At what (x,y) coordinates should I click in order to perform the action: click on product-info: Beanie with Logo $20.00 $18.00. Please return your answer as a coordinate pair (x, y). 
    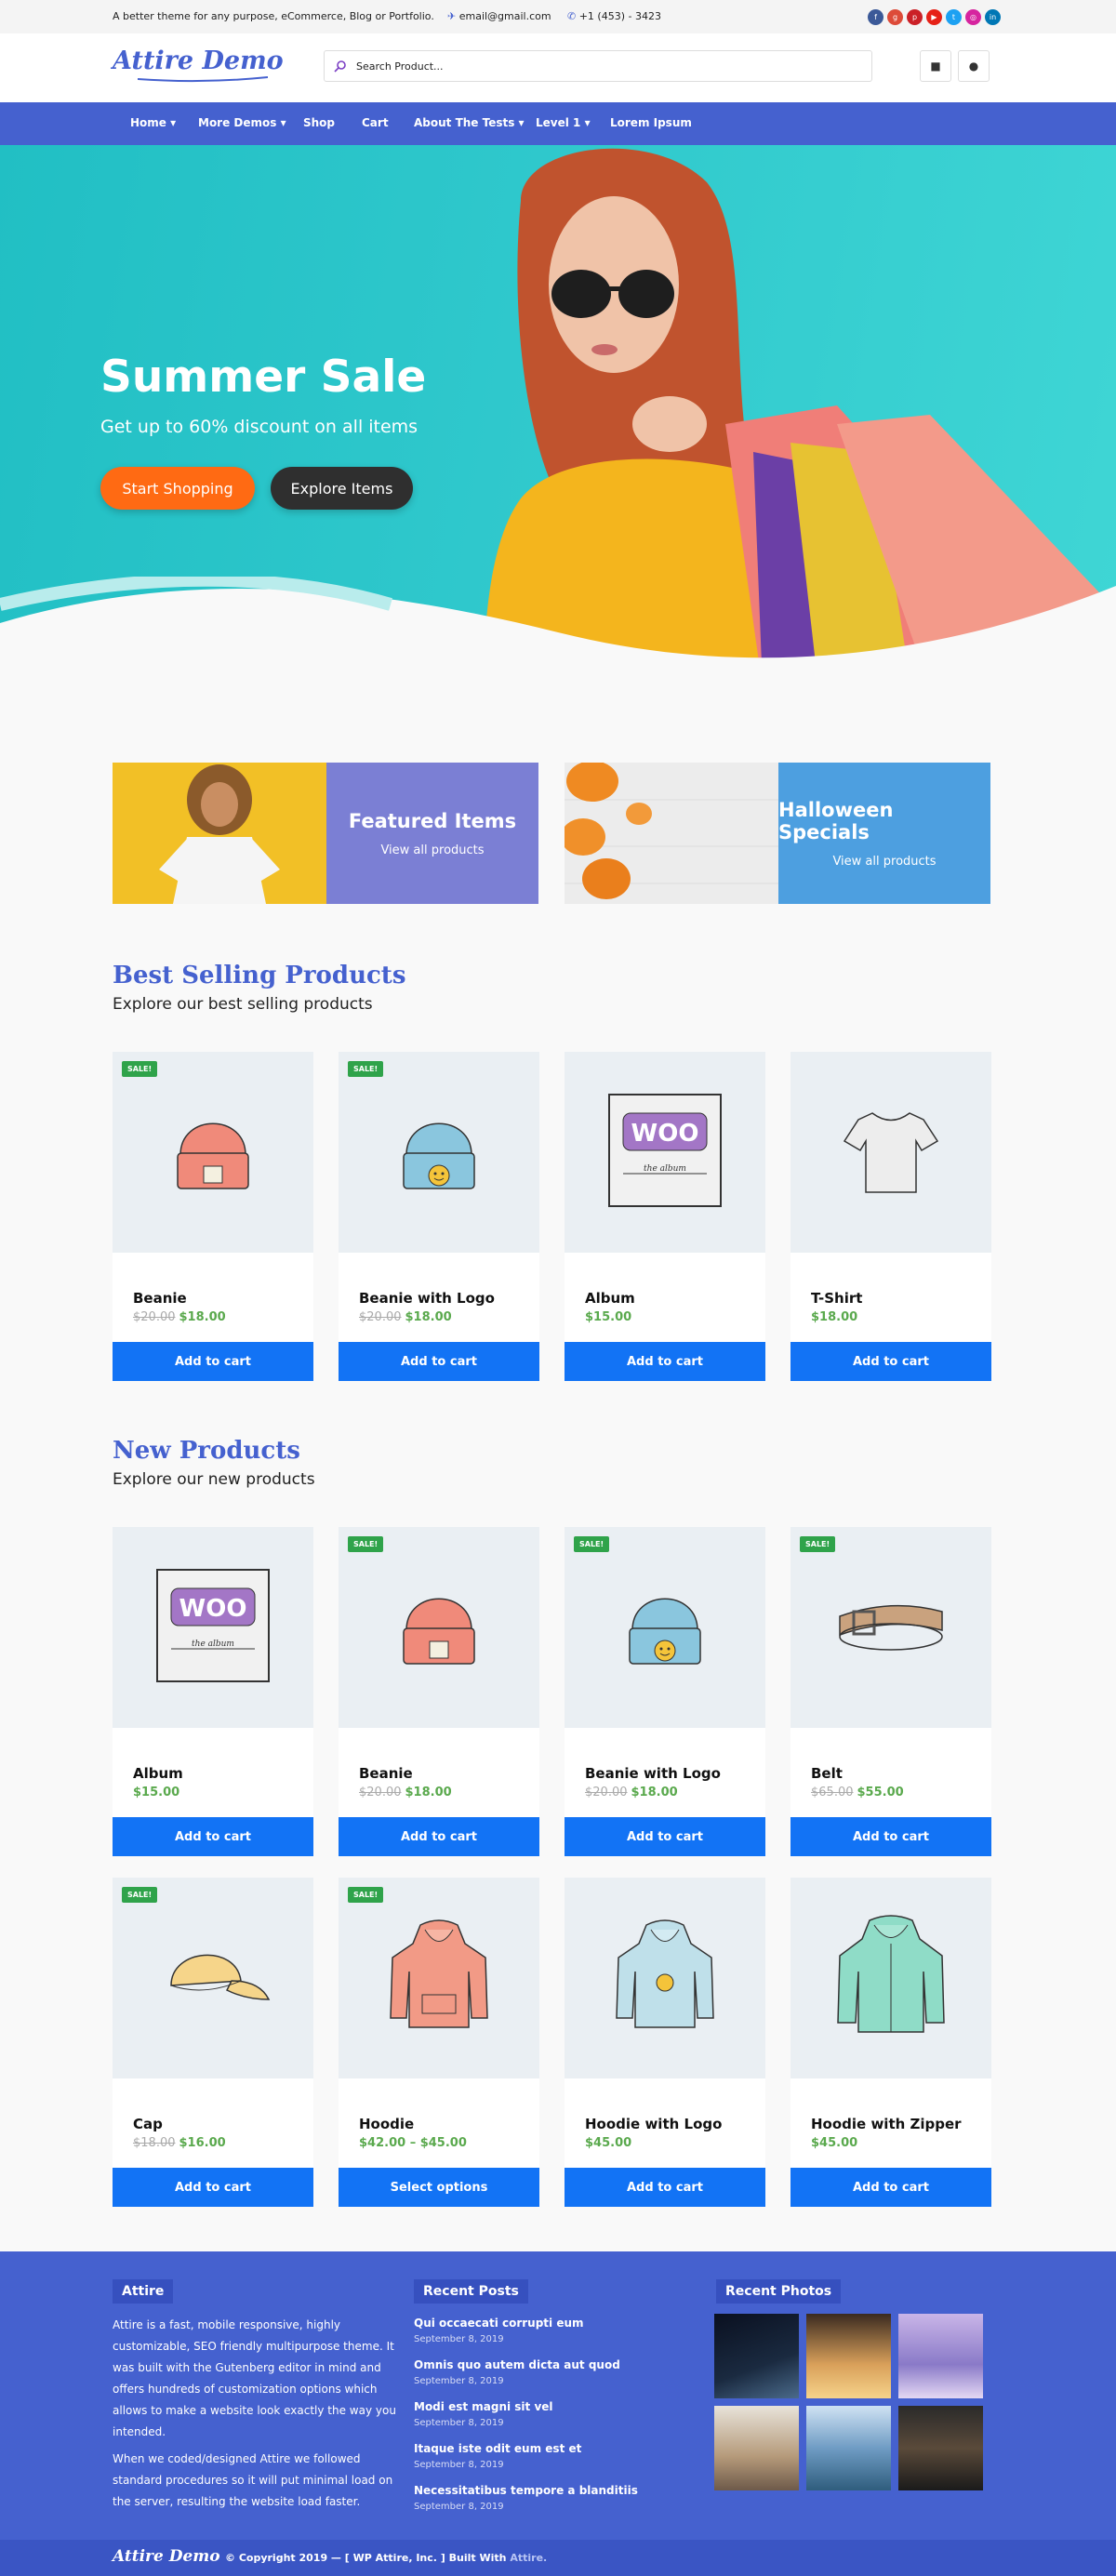
    Looking at the image, I should click on (439, 1297).